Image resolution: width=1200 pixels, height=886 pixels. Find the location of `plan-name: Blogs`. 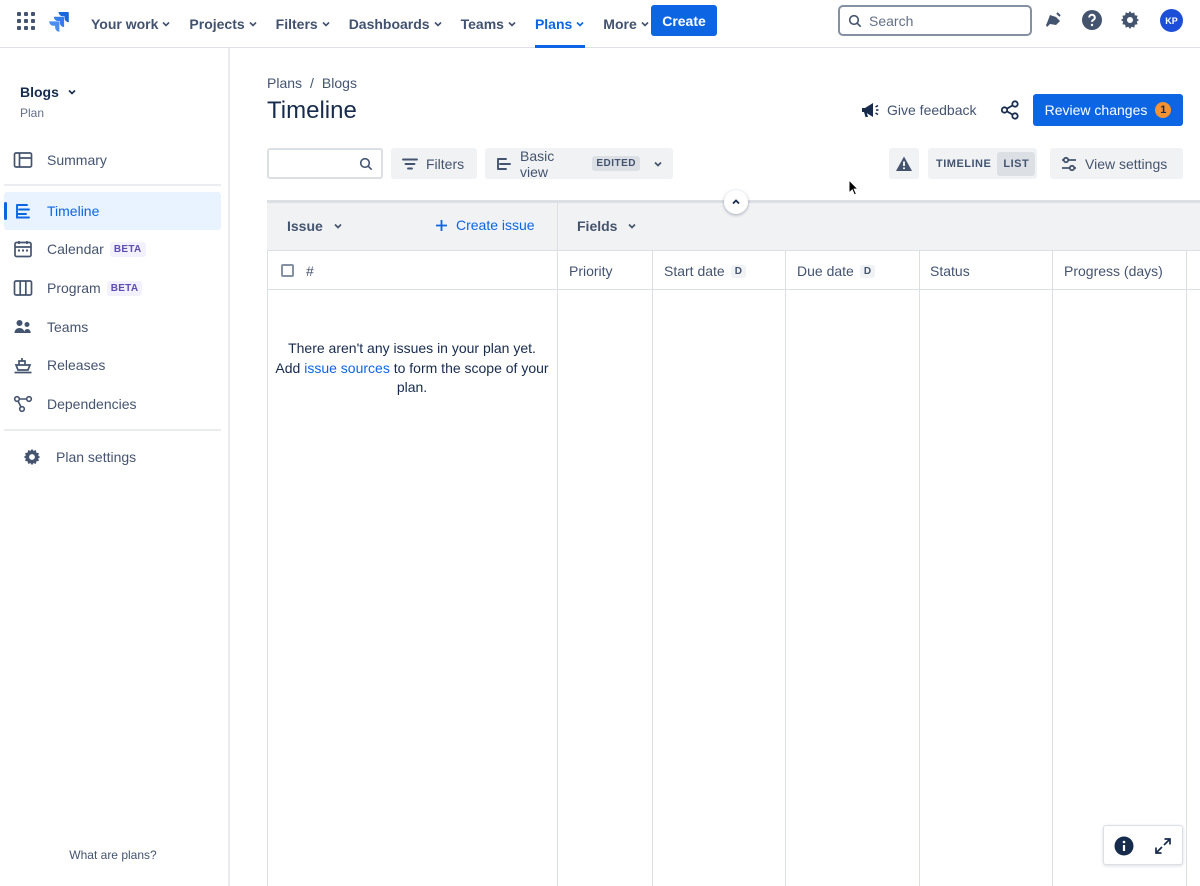

plan-name: Blogs is located at coordinates (39, 92).